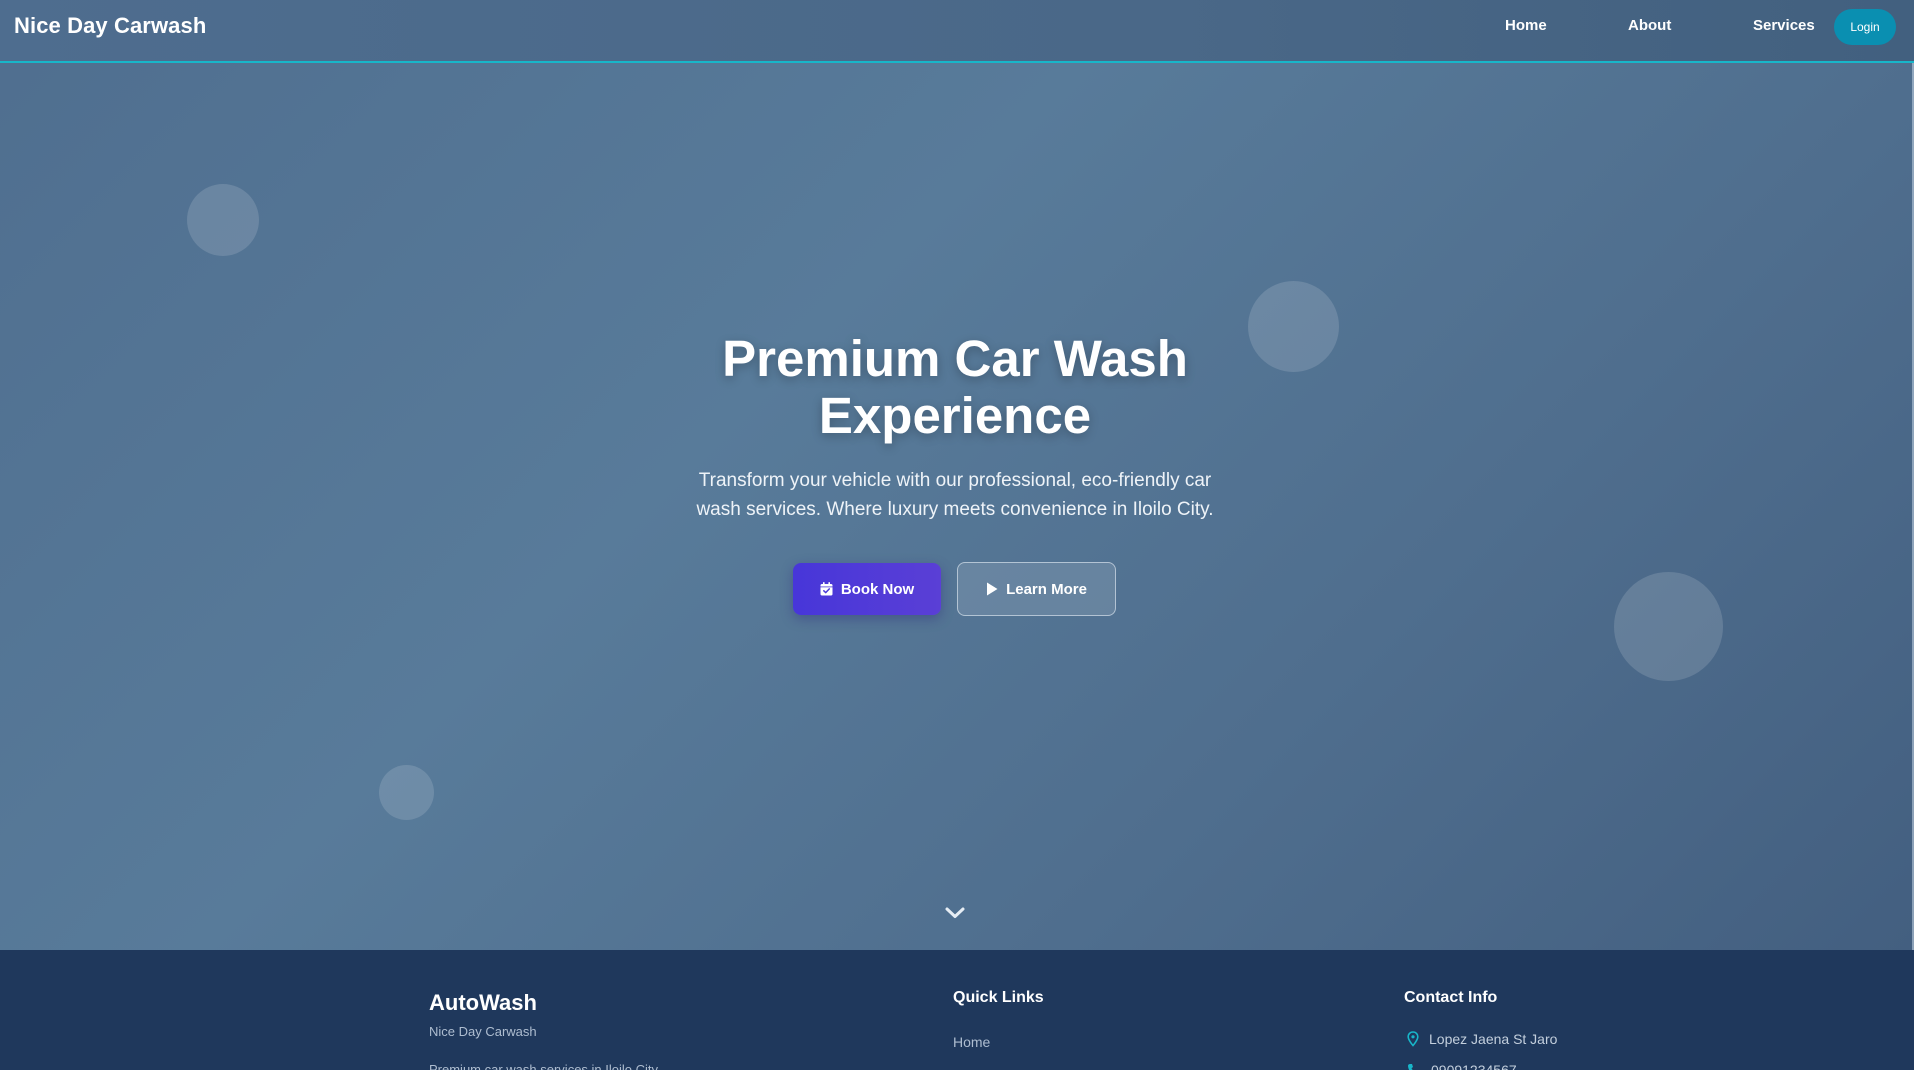  I want to click on book-now-label: Book Now, so click(877, 589).